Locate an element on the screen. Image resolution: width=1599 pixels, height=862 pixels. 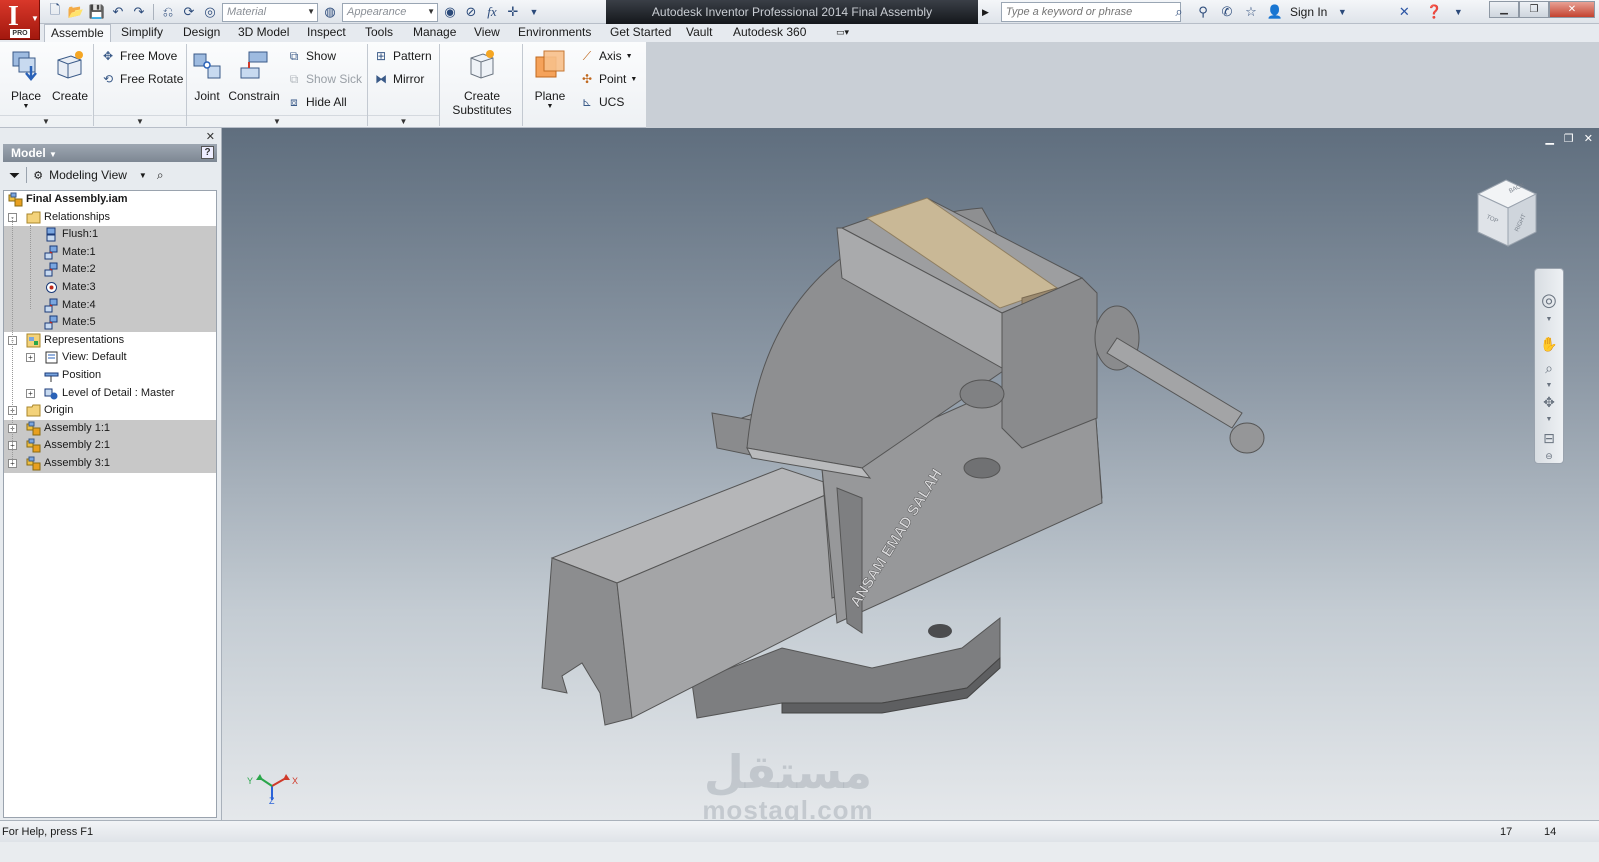
pattern-panel-expander: ▼ is located at coordinates (403, 121).